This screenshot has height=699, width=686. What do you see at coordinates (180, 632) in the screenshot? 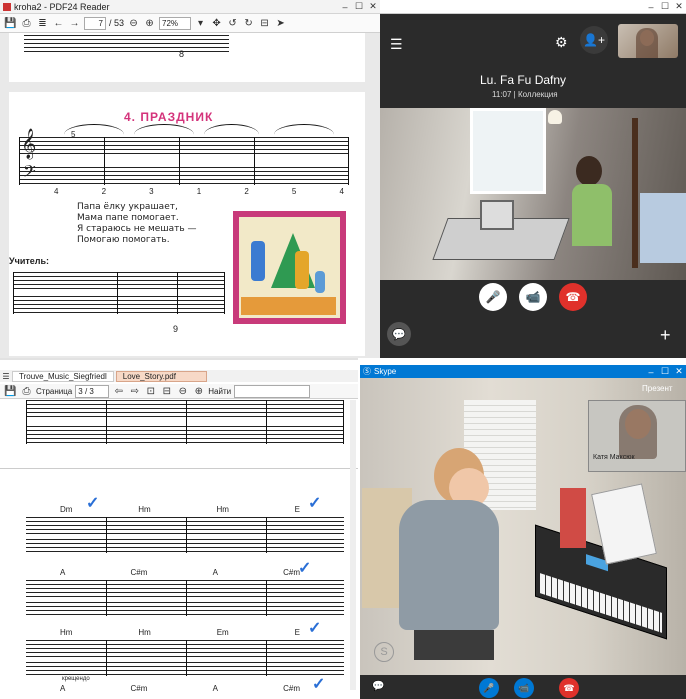
I see `chord-row: Hm Hm Em E` at bounding box center [180, 632].